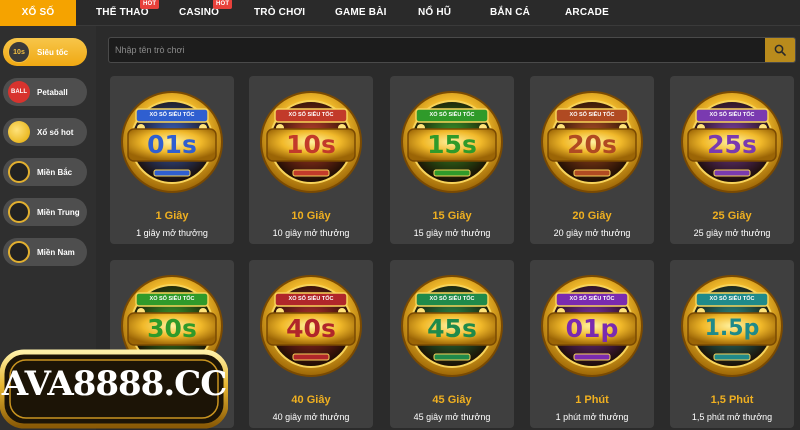 The image size is (800, 430). Describe the element at coordinates (172, 160) in the screenshot. I see `game-card-01s: XỔ SỐ SIÊU TỐC 01s 1 Giây 1 giây mở thưởng` at that location.